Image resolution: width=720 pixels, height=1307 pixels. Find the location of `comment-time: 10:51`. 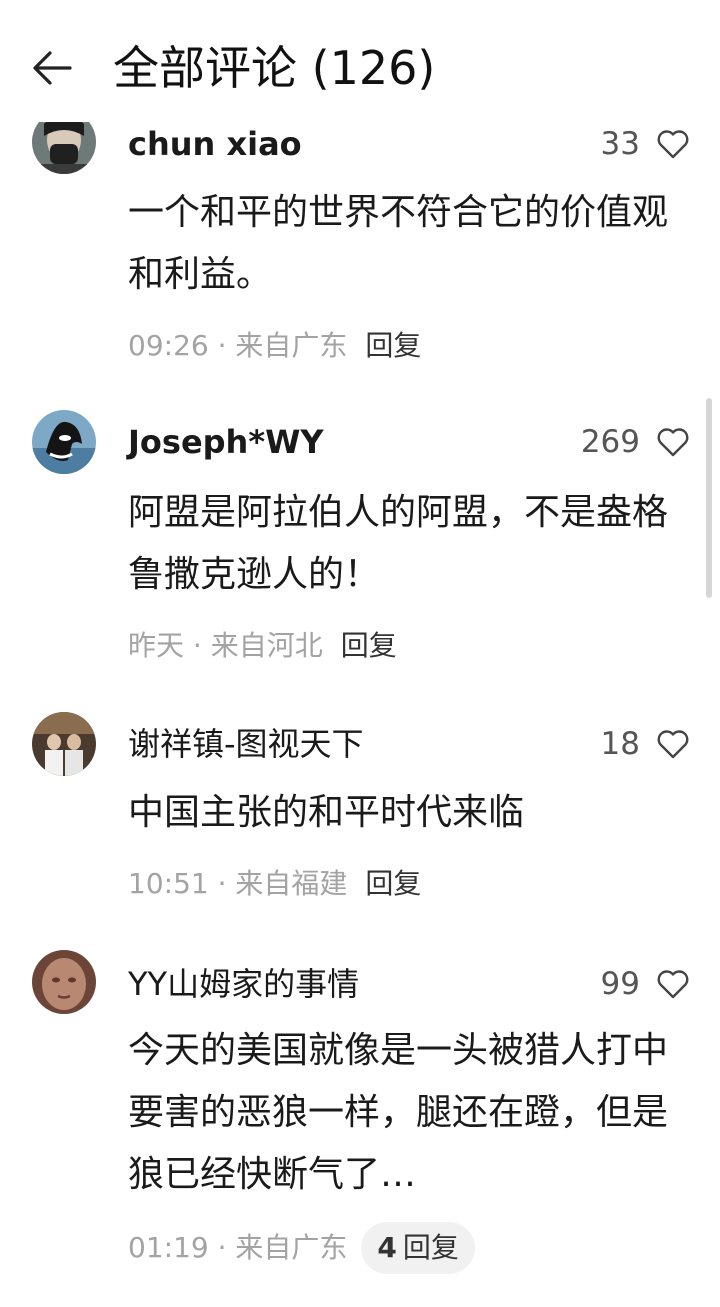

comment-time: 10:51 is located at coordinates (168, 883).